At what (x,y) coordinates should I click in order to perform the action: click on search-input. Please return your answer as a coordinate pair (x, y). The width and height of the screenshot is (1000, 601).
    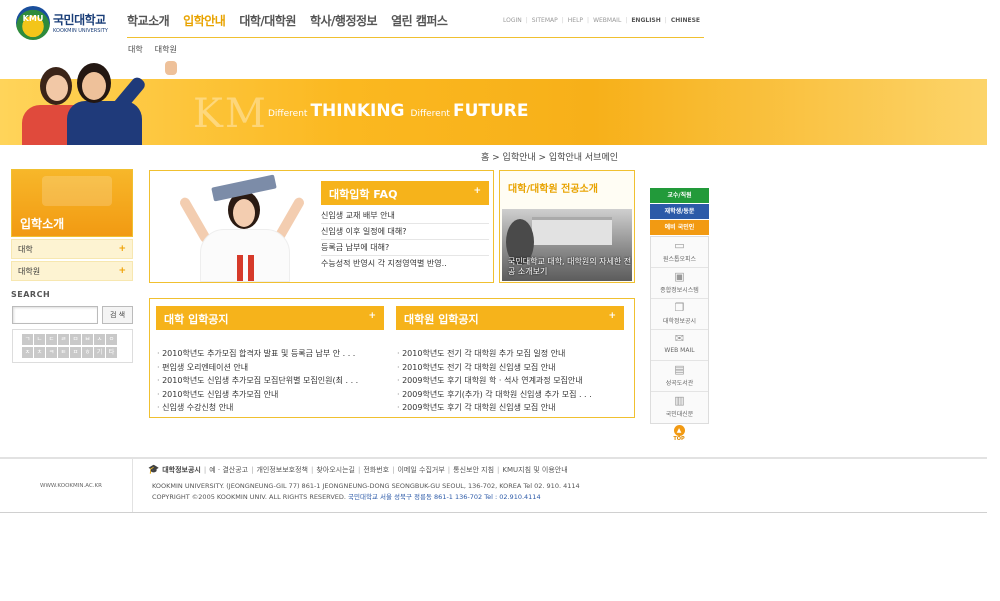
    Looking at the image, I should click on (55, 315).